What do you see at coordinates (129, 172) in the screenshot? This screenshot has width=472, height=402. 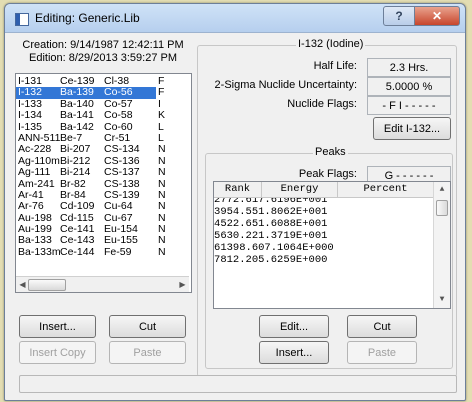 I see `nuclide-list-item: CS-137` at bounding box center [129, 172].